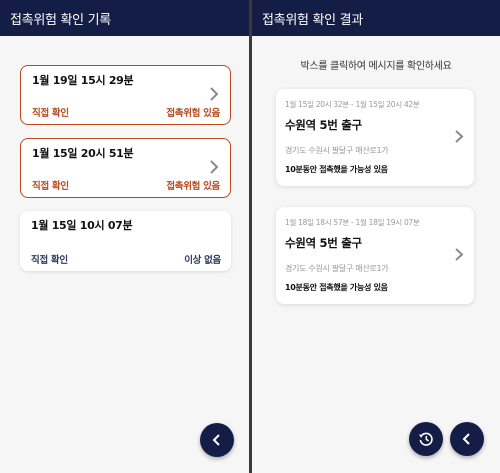 This screenshot has height=473, width=500. I want to click on status-badge: 이상 없음, so click(202, 260).